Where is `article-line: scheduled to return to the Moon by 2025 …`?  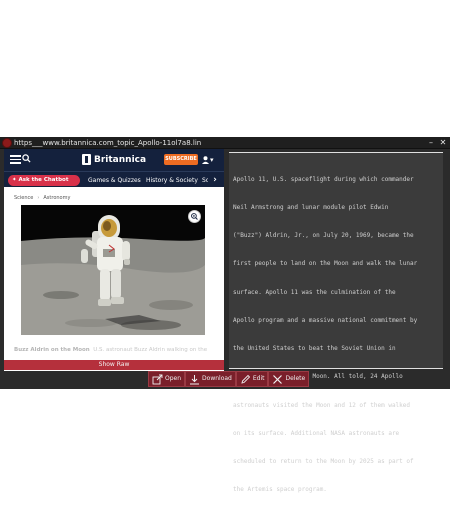
article-line: scheduled to return to the Moon by 2025 … is located at coordinates (323, 461).